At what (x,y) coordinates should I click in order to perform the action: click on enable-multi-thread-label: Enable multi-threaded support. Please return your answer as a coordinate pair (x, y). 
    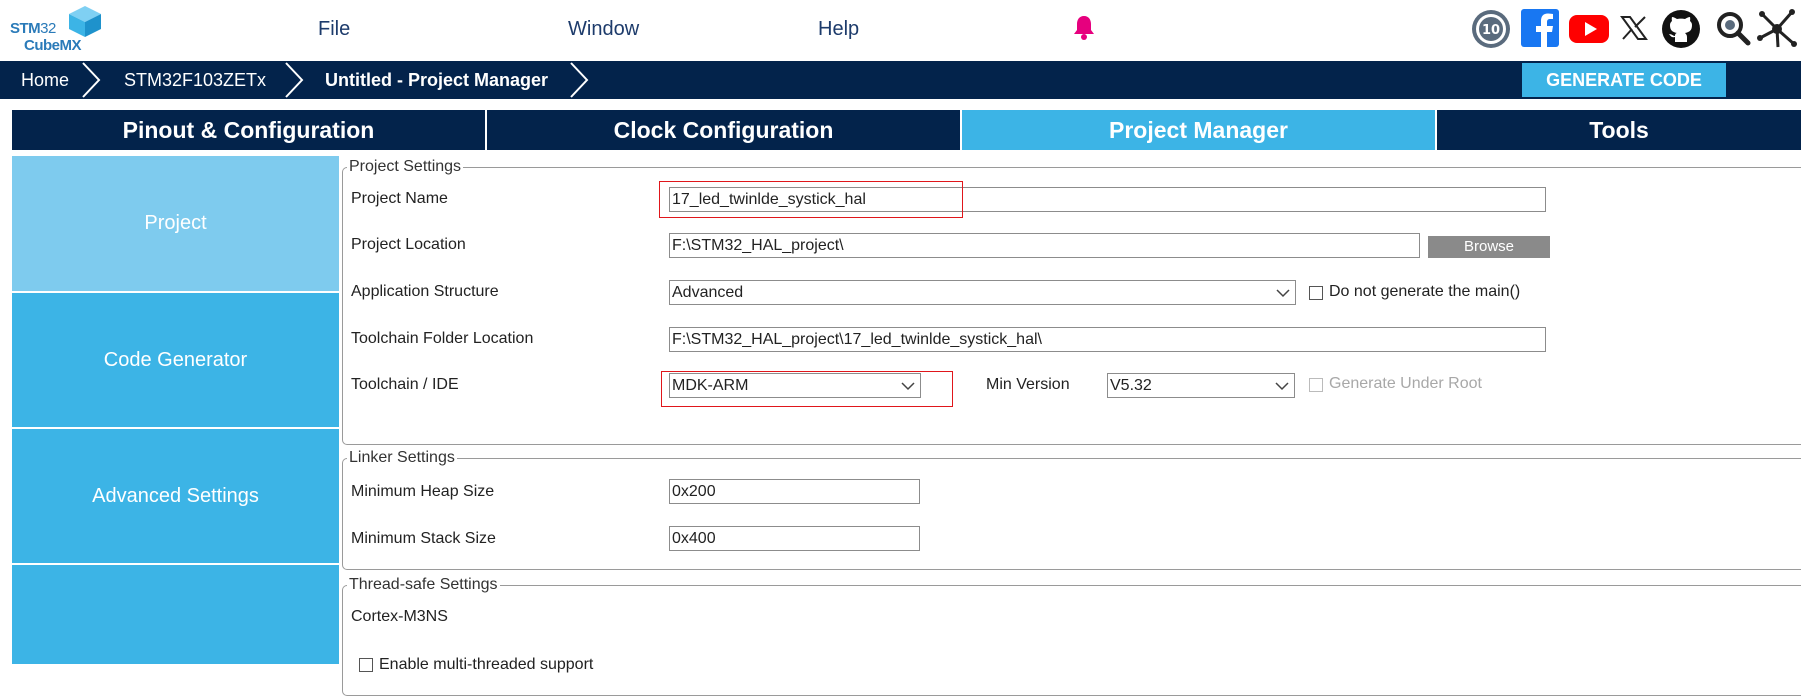
    Looking at the image, I should click on (486, 664).